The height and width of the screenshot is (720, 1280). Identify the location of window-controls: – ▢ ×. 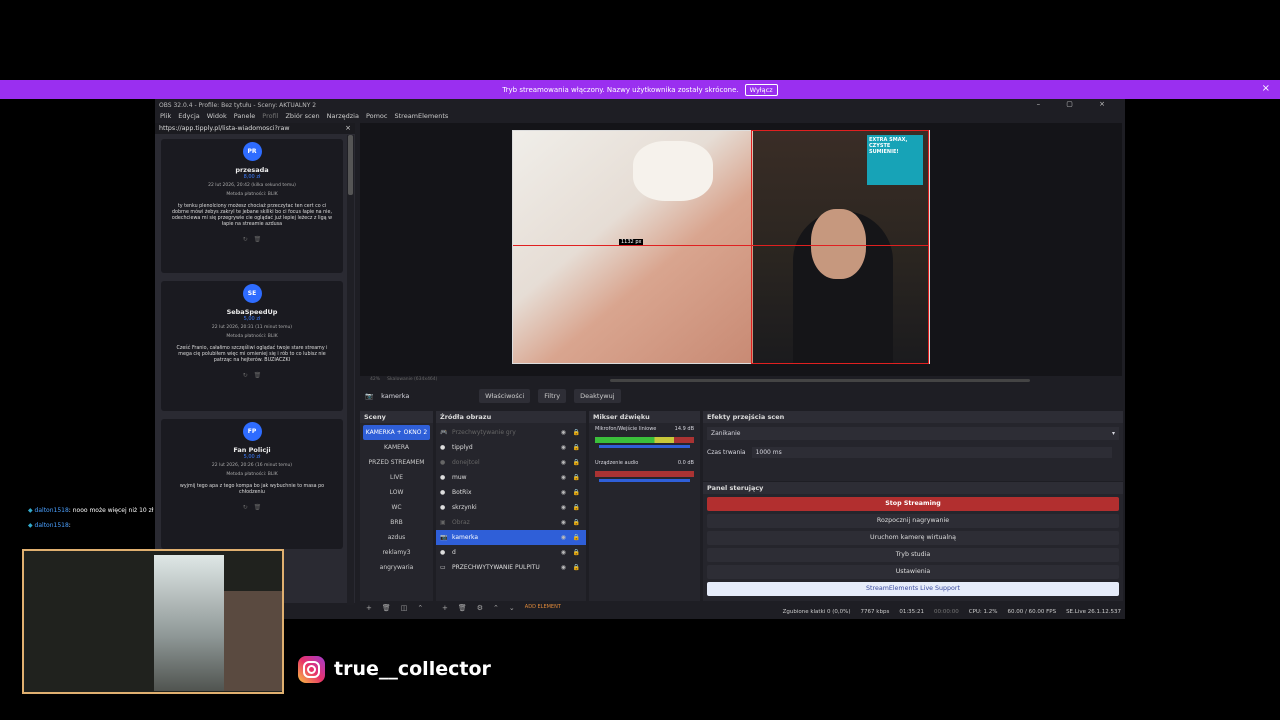
(1077, 104).